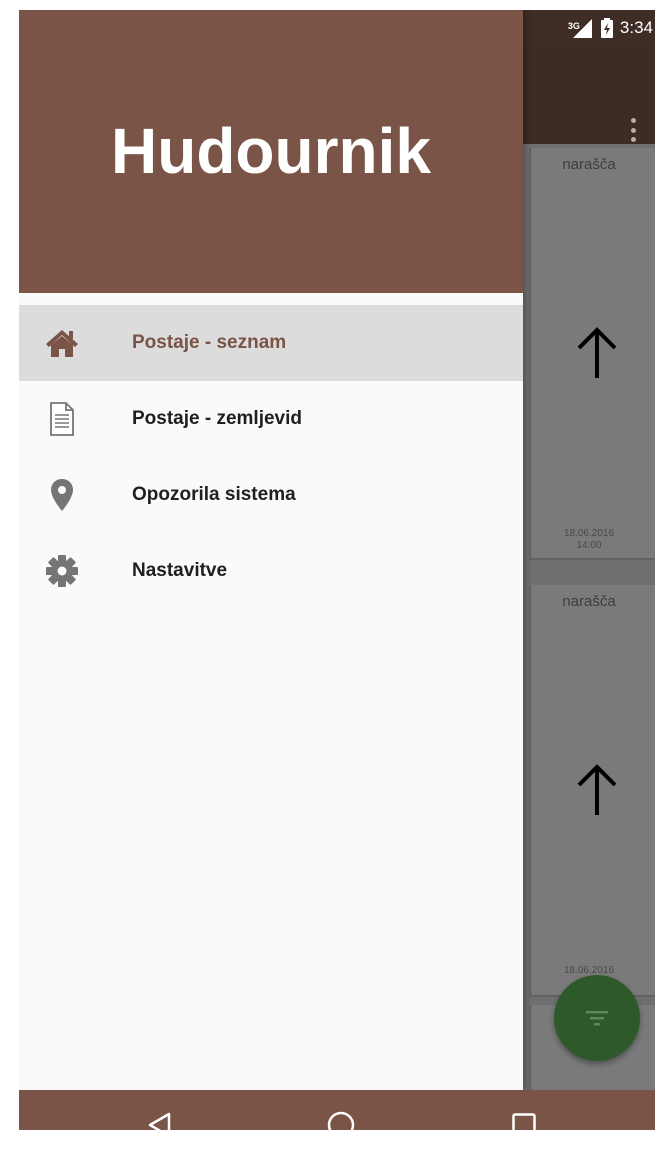  I want to click on system-navigation-bar, so click(337, 1110).